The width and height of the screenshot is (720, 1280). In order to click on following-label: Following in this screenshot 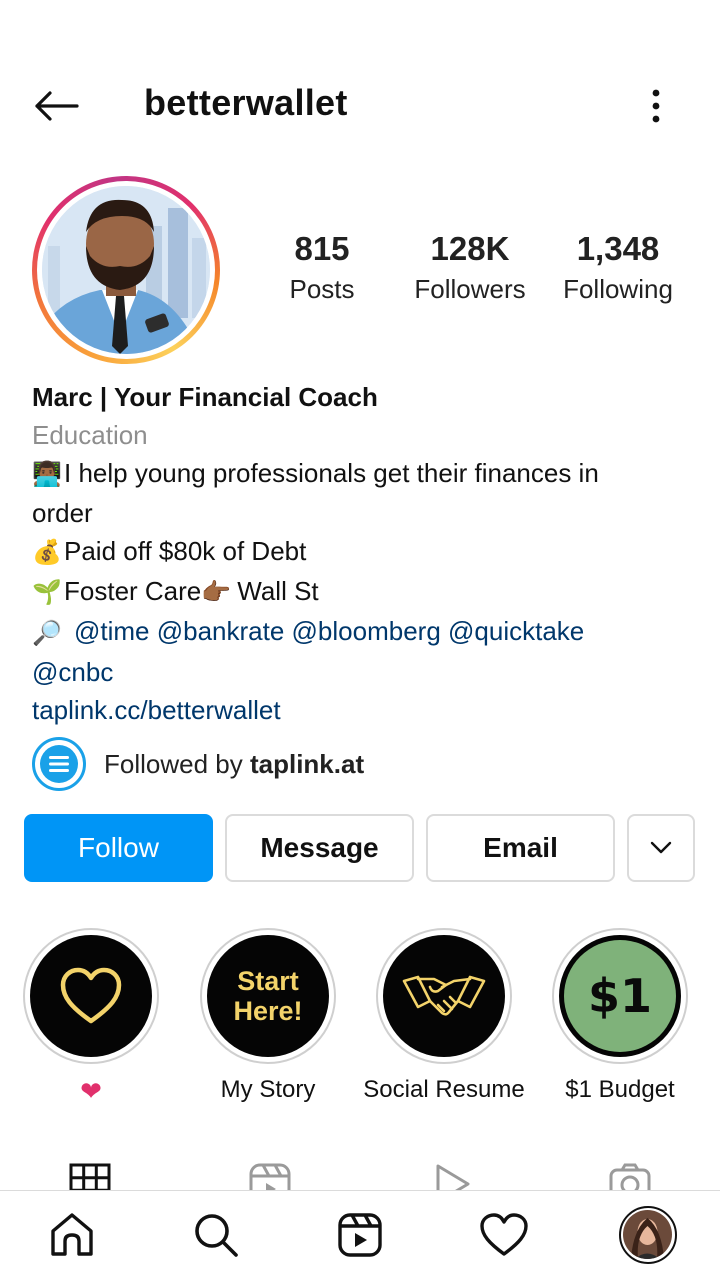, I will do `click(618, 289)`.